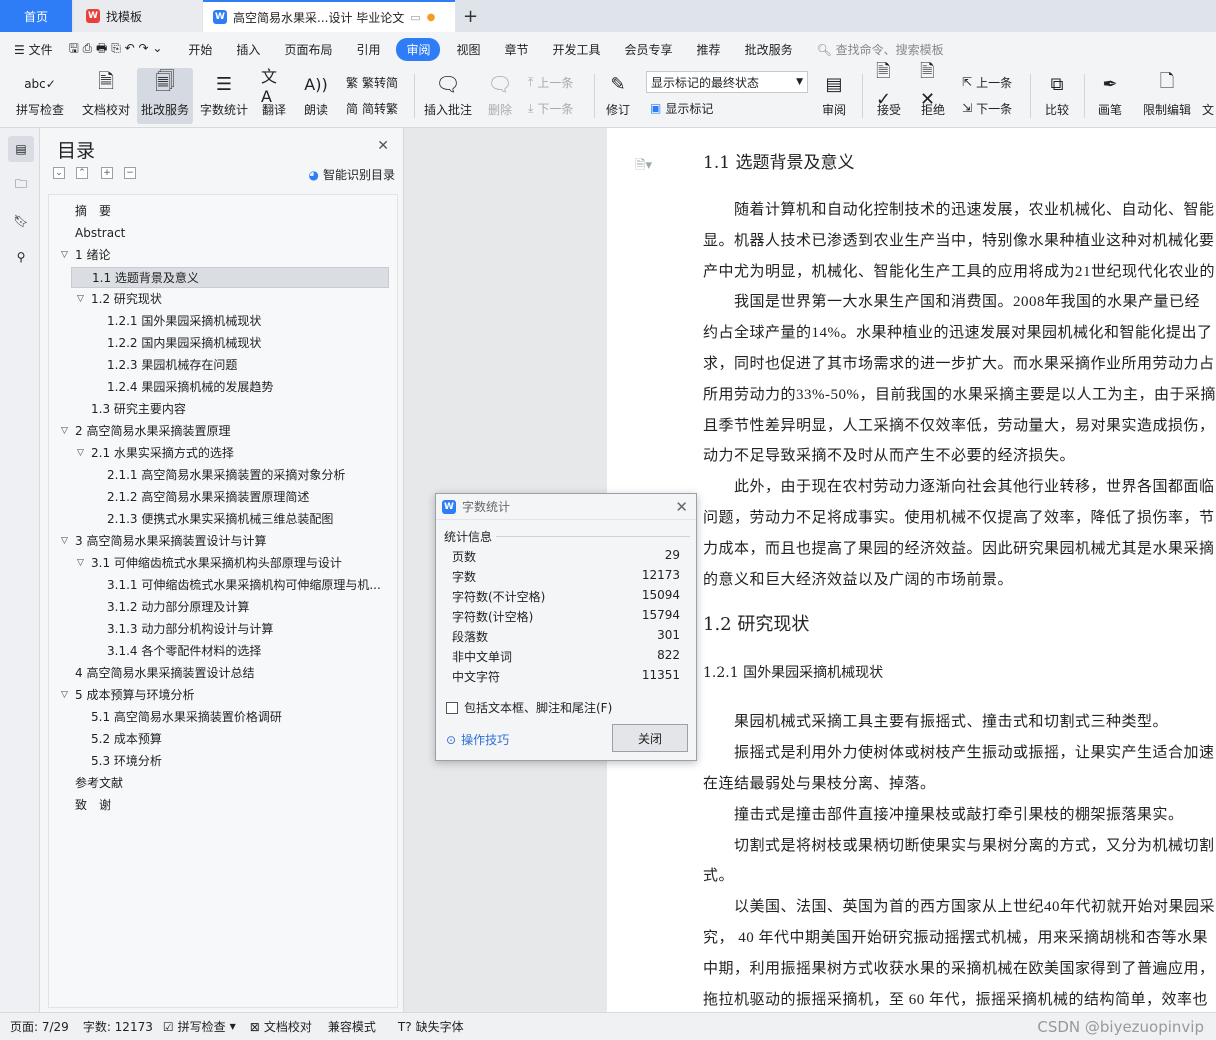 This screenshot has width=1216, height=1040. Describe the element at coordinates (329, 16) in the screenshot. I see `tab-document: W 高空简易水果采...设计 毕业论文 ▭ ●` at that location.